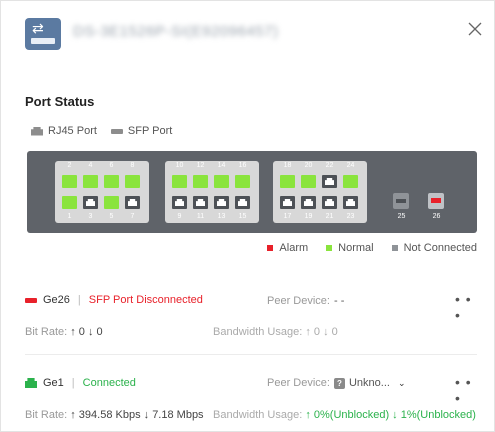  Describe the element at coordinates (308, 216) in the screenshot. I see `port-number-19: 19` at that location.